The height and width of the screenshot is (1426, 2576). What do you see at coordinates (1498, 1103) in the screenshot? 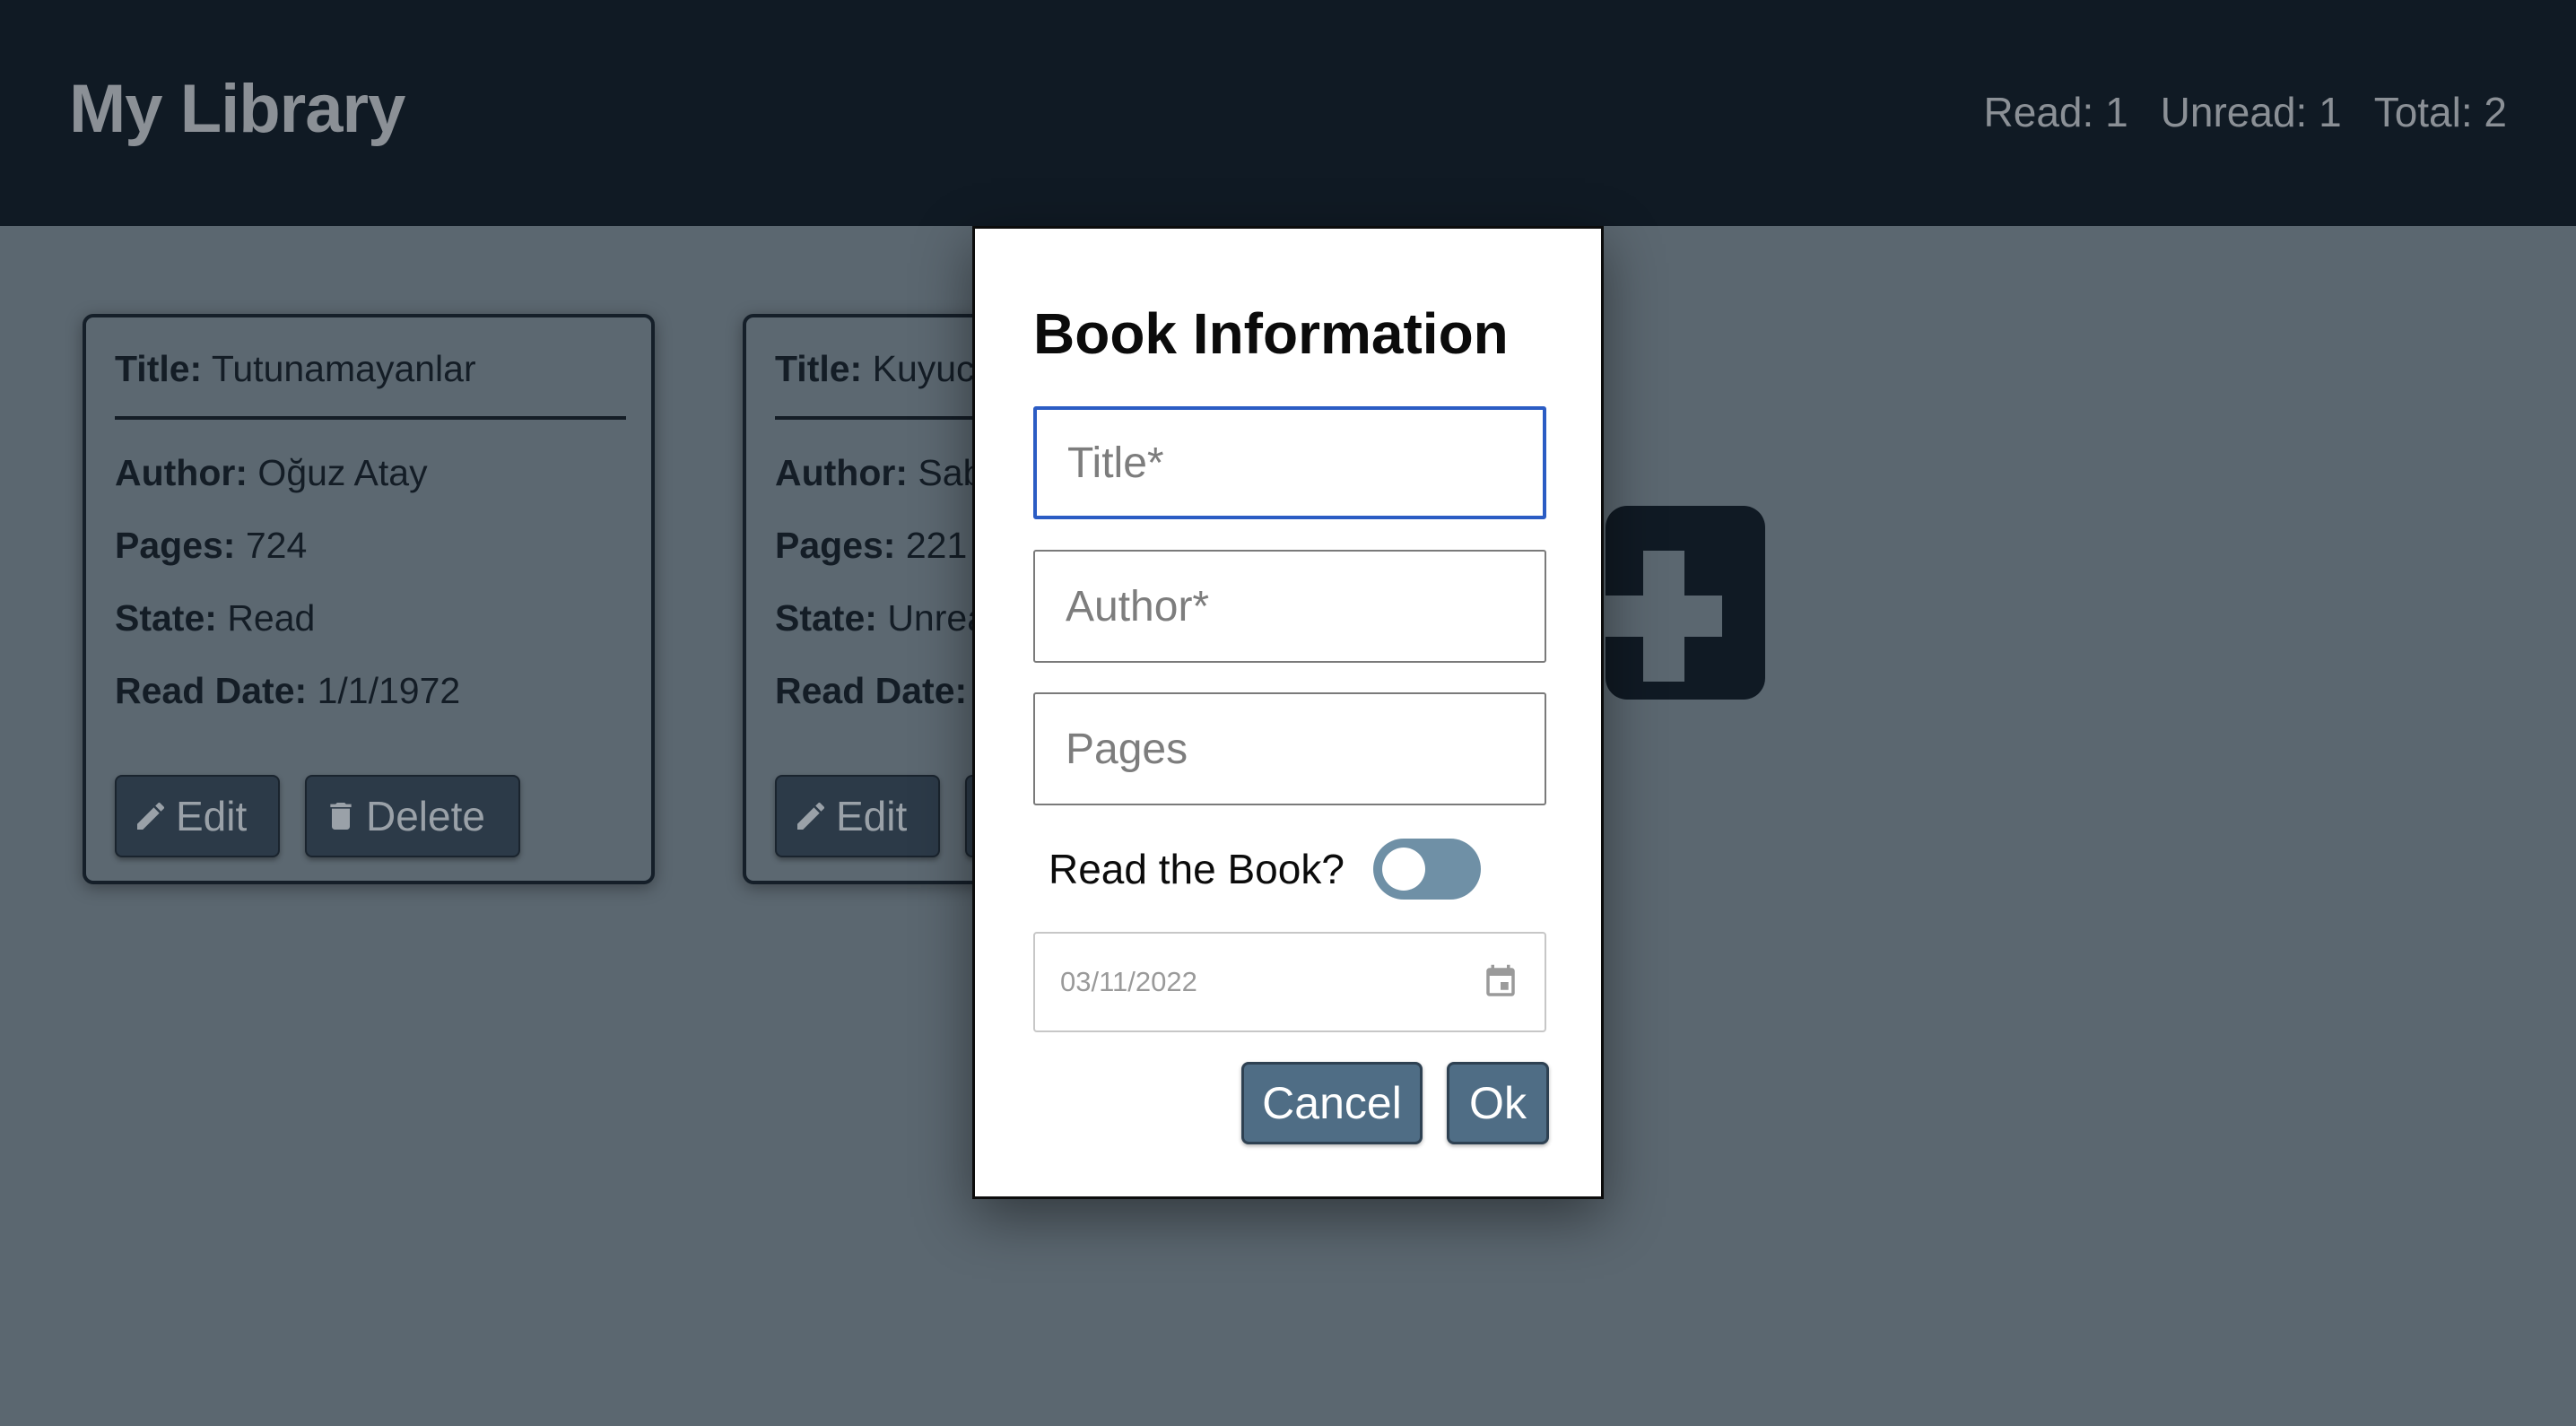
I see `ok-button: Ok` at bounding box center [1498, 1103].